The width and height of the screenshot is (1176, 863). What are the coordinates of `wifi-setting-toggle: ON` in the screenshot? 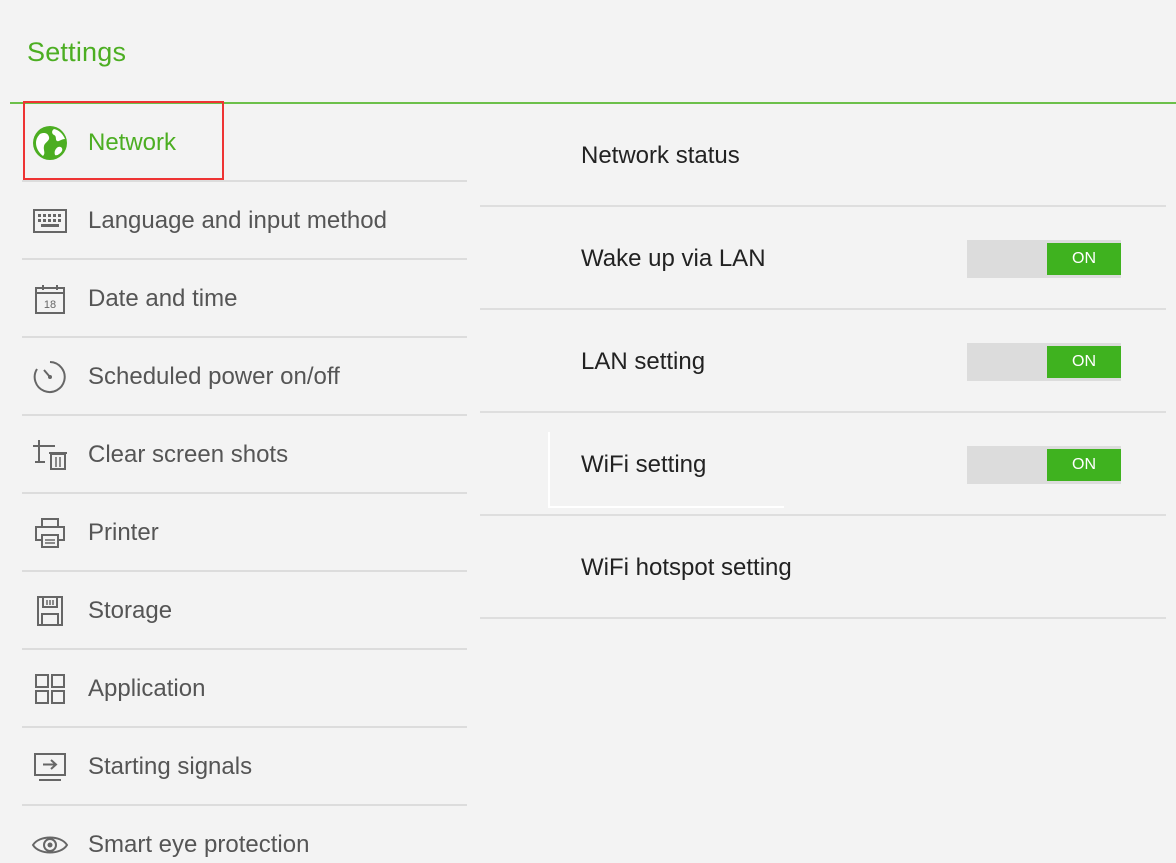 It's located at (1044, 465).